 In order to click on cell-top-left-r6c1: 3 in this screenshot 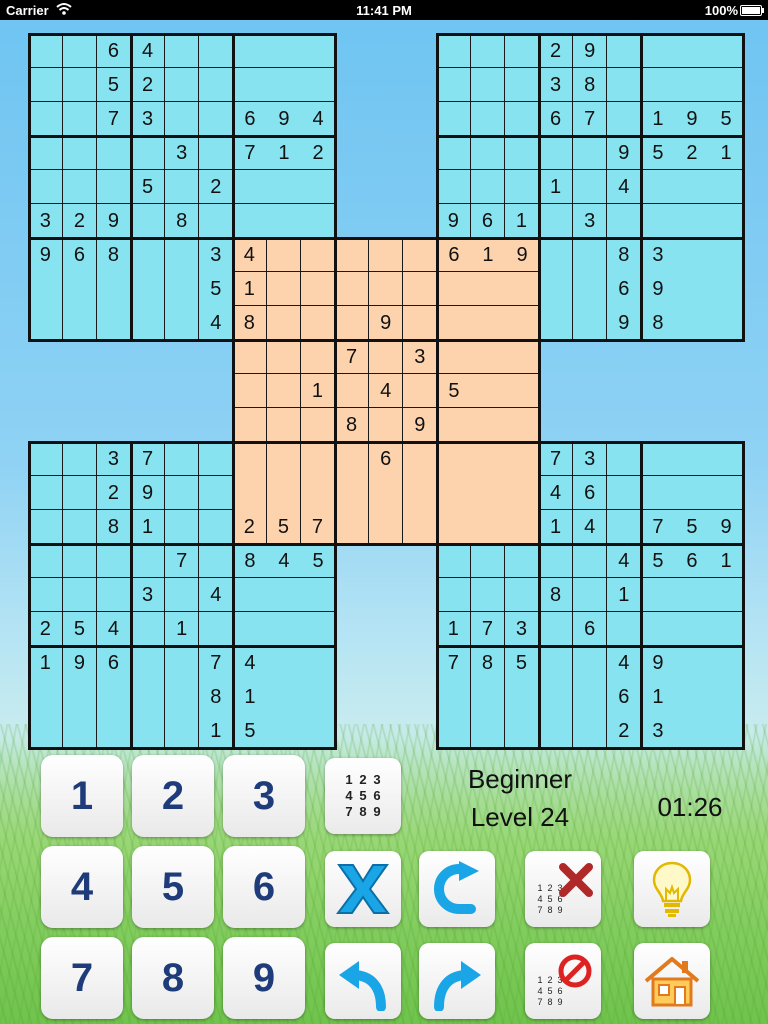, I will do `click(46, 221)`.